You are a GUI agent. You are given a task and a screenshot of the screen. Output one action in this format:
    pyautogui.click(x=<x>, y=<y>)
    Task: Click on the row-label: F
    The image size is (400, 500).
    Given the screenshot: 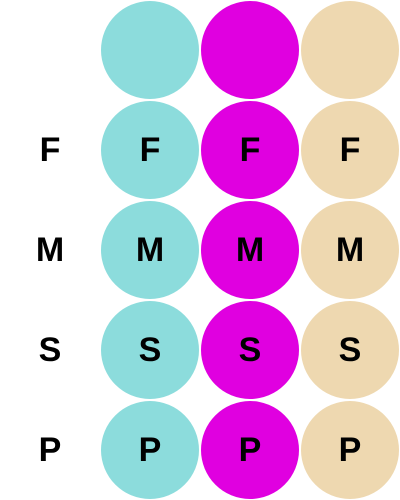 What is the action you would take?
    pyautogui.click(x=50, y=150)
    